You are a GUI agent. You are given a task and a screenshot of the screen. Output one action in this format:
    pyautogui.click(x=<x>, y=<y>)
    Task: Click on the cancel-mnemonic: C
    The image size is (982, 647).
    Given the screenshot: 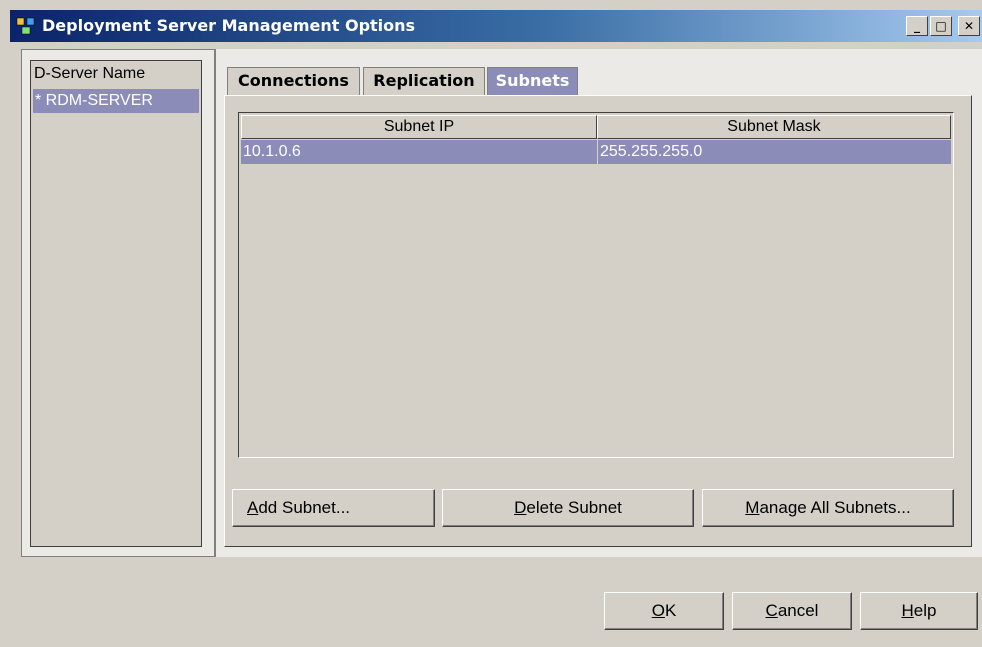 What is the action you would take?
    pyautogui.click(x=771, y=610)
    